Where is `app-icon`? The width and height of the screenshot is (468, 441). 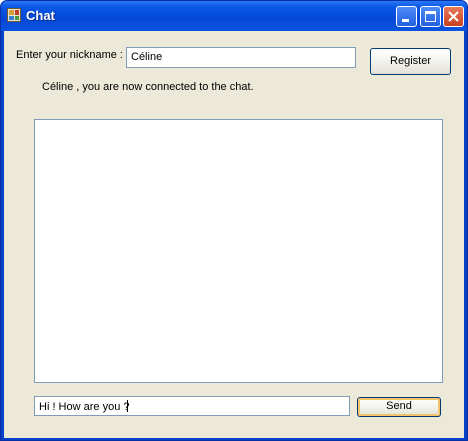
app-icon is located at coordinates (14, 15).